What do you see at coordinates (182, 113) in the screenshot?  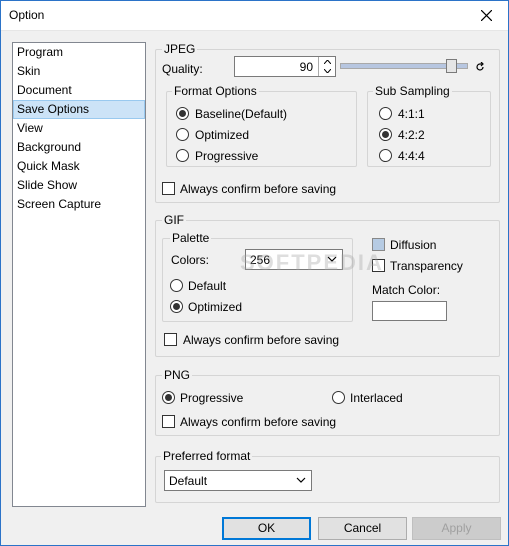 I see `format-baseline-radio` at bounding box center [182, 113].